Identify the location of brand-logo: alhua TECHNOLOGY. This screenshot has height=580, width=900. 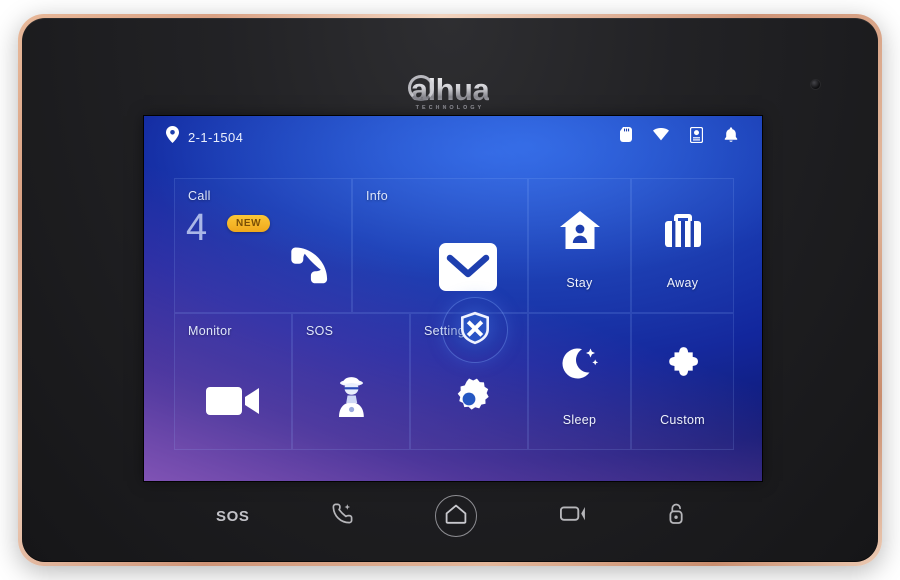
(450, 94).